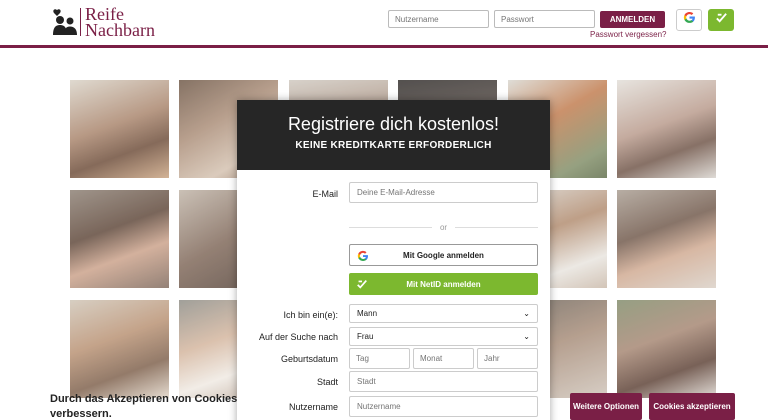 The width and height of the screenshot is (768, 420). Describe the element at coordinates (443, 192) in the screenshot. I see `email-field` at that location.